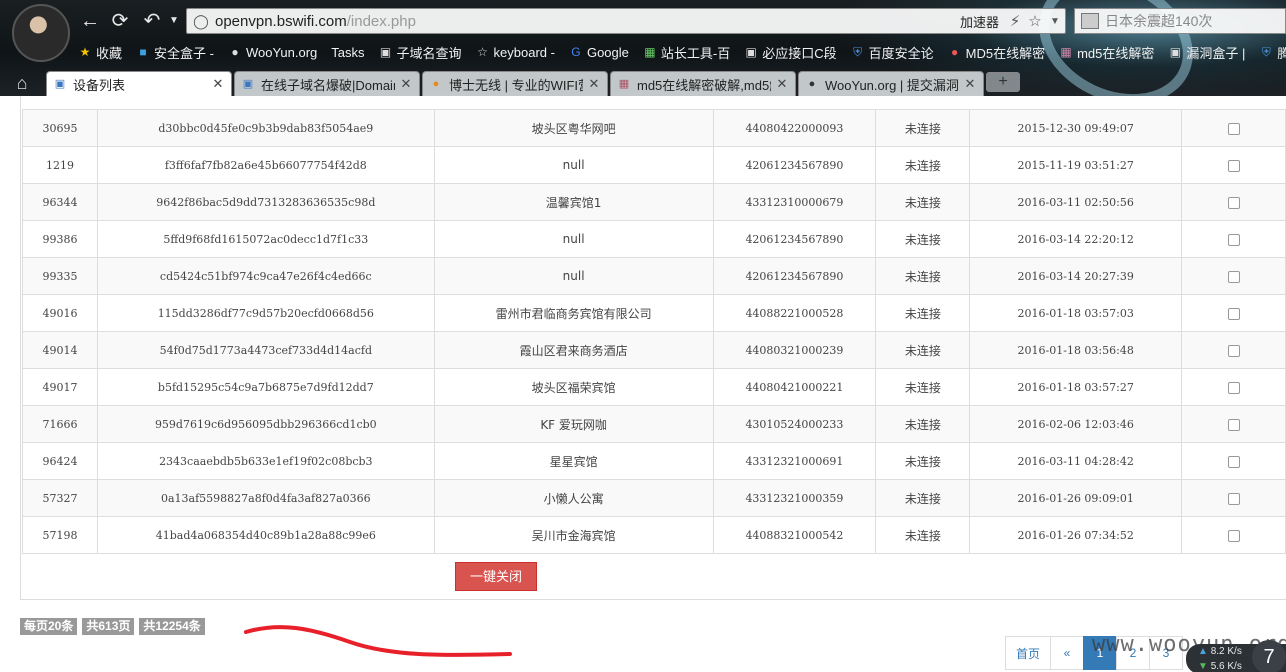 The width and height of the screenshot is (1286, 672). I want to click on bookmark-label: 站长工具-百, so click(695, 53).